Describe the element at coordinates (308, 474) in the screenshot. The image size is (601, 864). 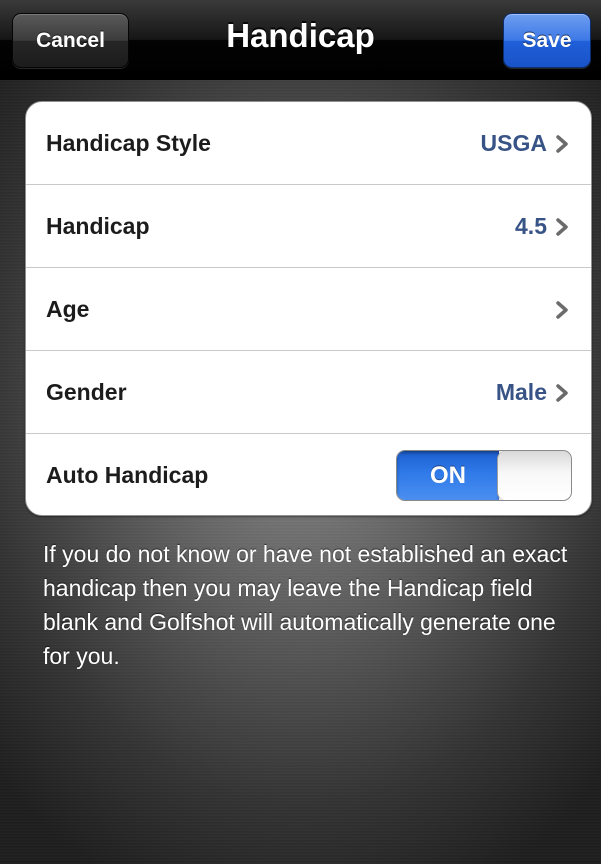
I see `auto-handicap-row: Auto Handicap ON` at that location.